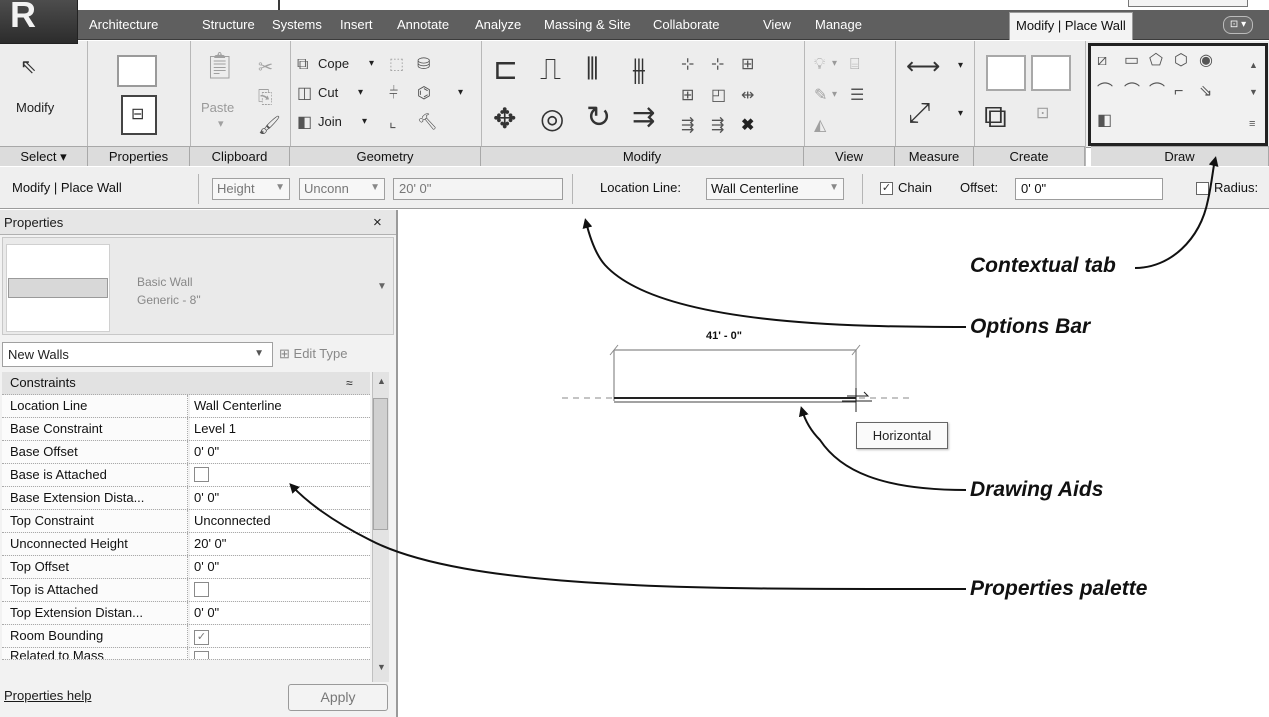 The height and width of the screenshot is (717, 1269). I want to click on application-menu-button: R, so click(39, 22).